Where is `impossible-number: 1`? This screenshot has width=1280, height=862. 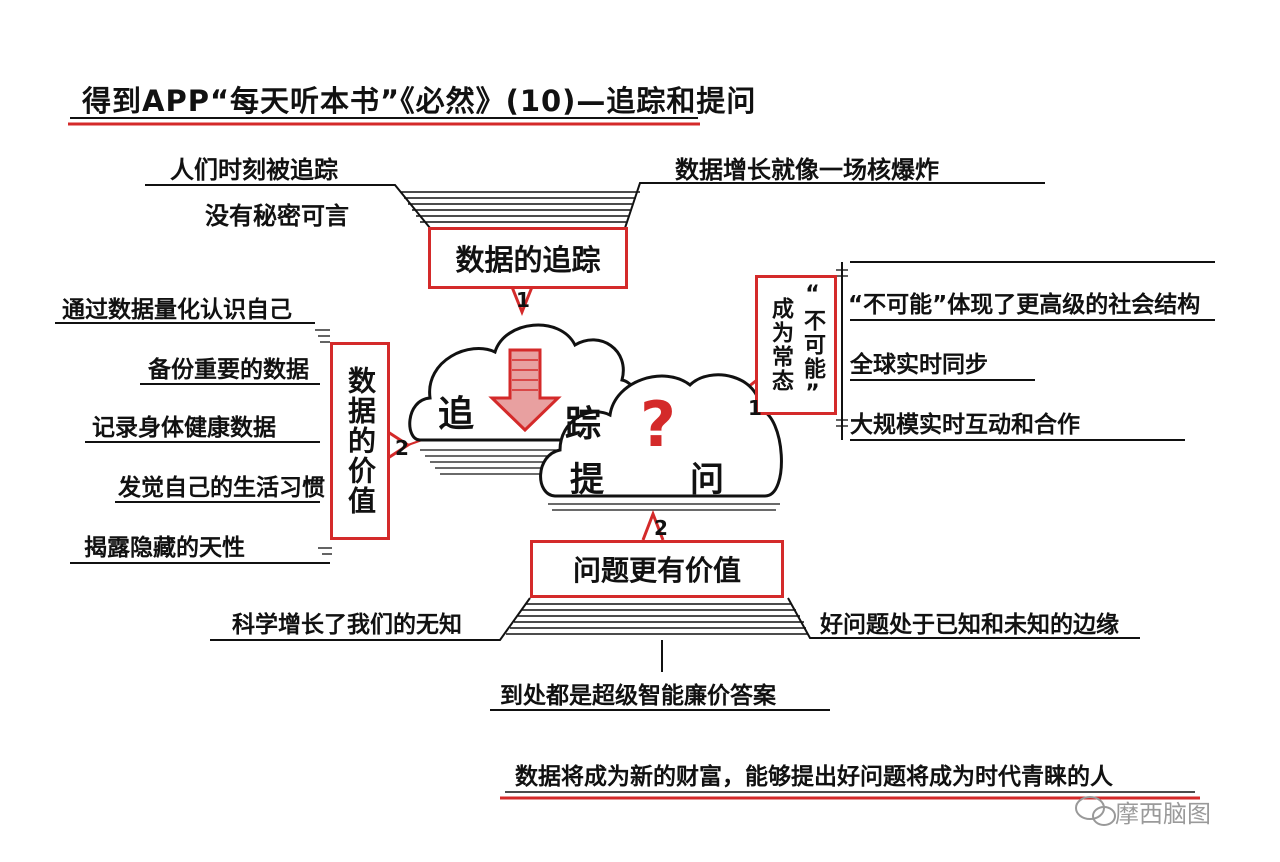
impossible-number: 1 is located at coordinates (755, 408).